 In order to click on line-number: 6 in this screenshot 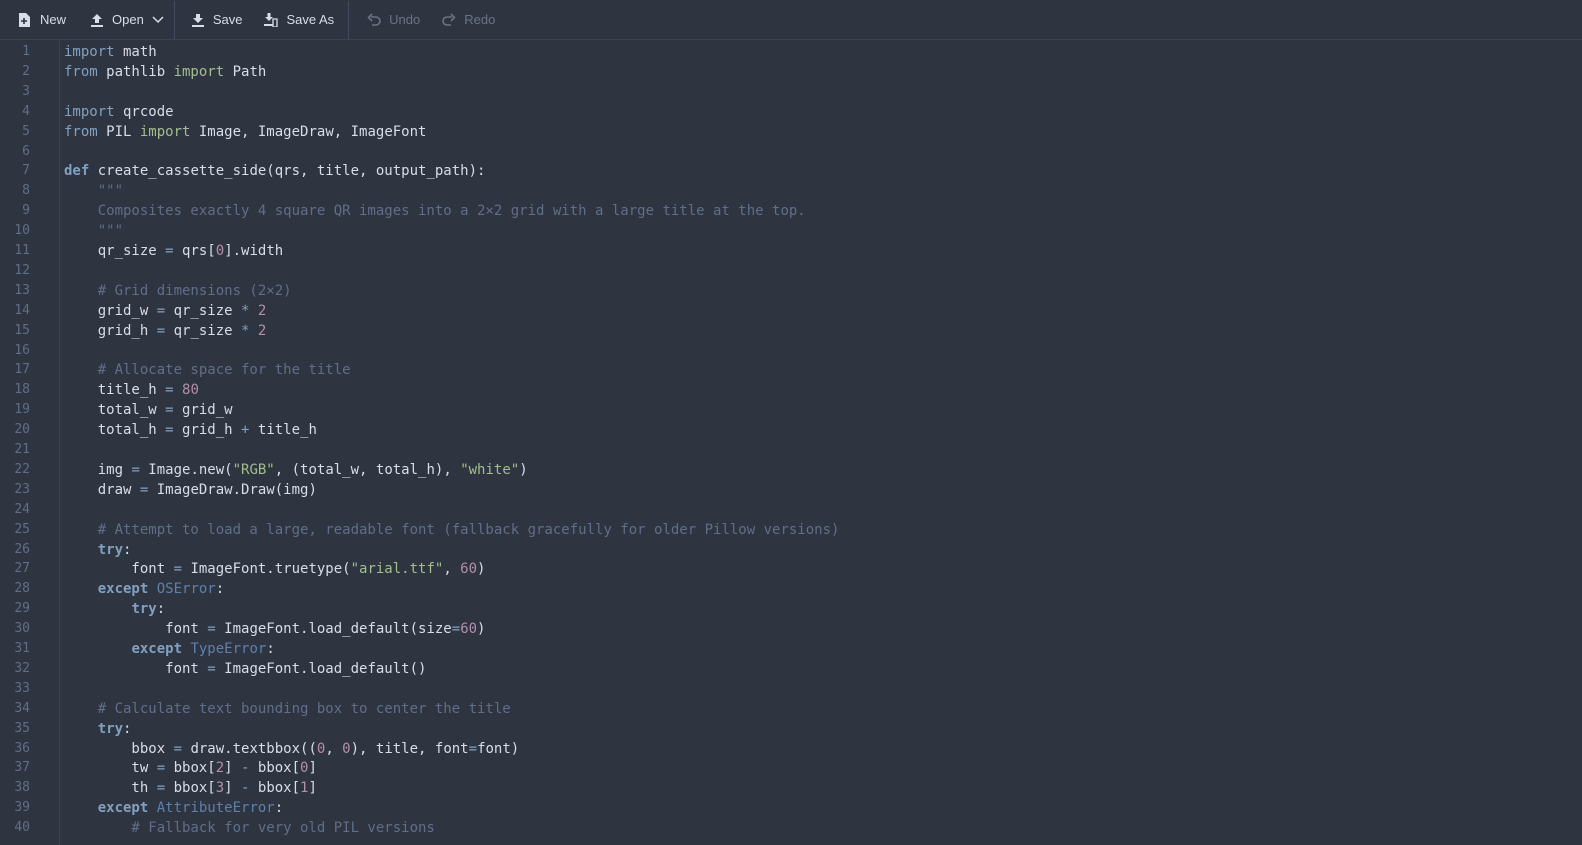, I will do `click(26, 151)`.